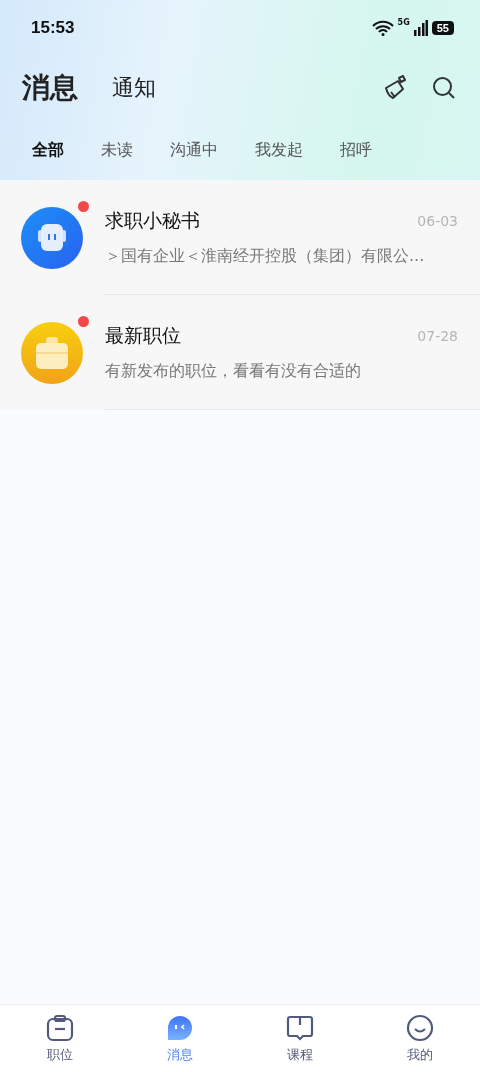  Describe the element at coordinates (143, 335) in the screenshot. I see `message-title: 最新职位` at that location.